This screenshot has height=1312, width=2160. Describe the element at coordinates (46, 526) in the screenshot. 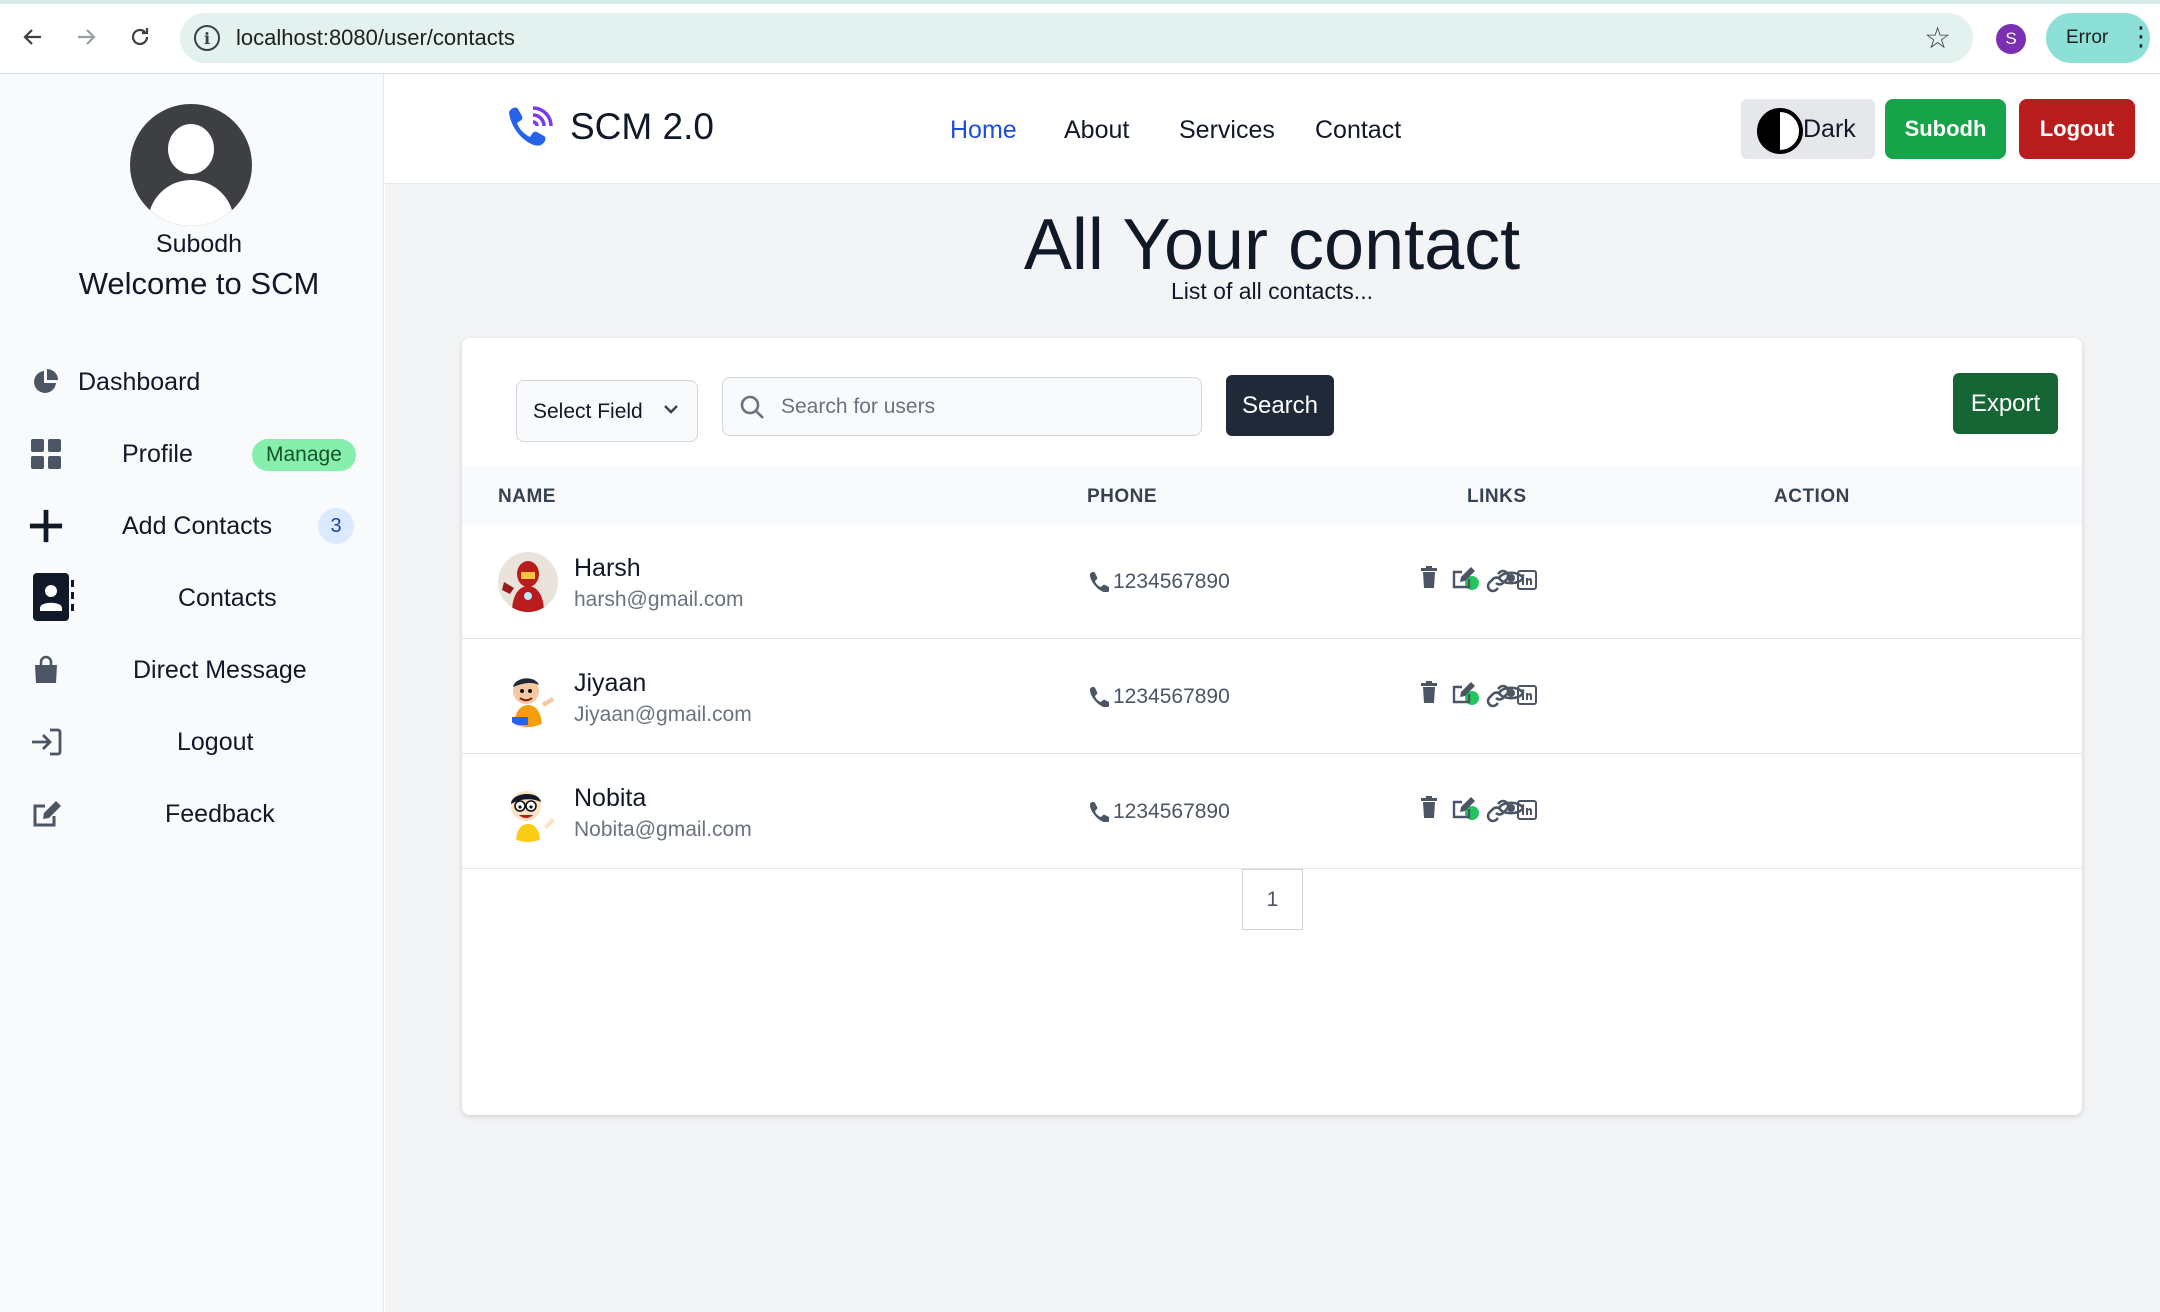

I see `plus-icon` at that location.